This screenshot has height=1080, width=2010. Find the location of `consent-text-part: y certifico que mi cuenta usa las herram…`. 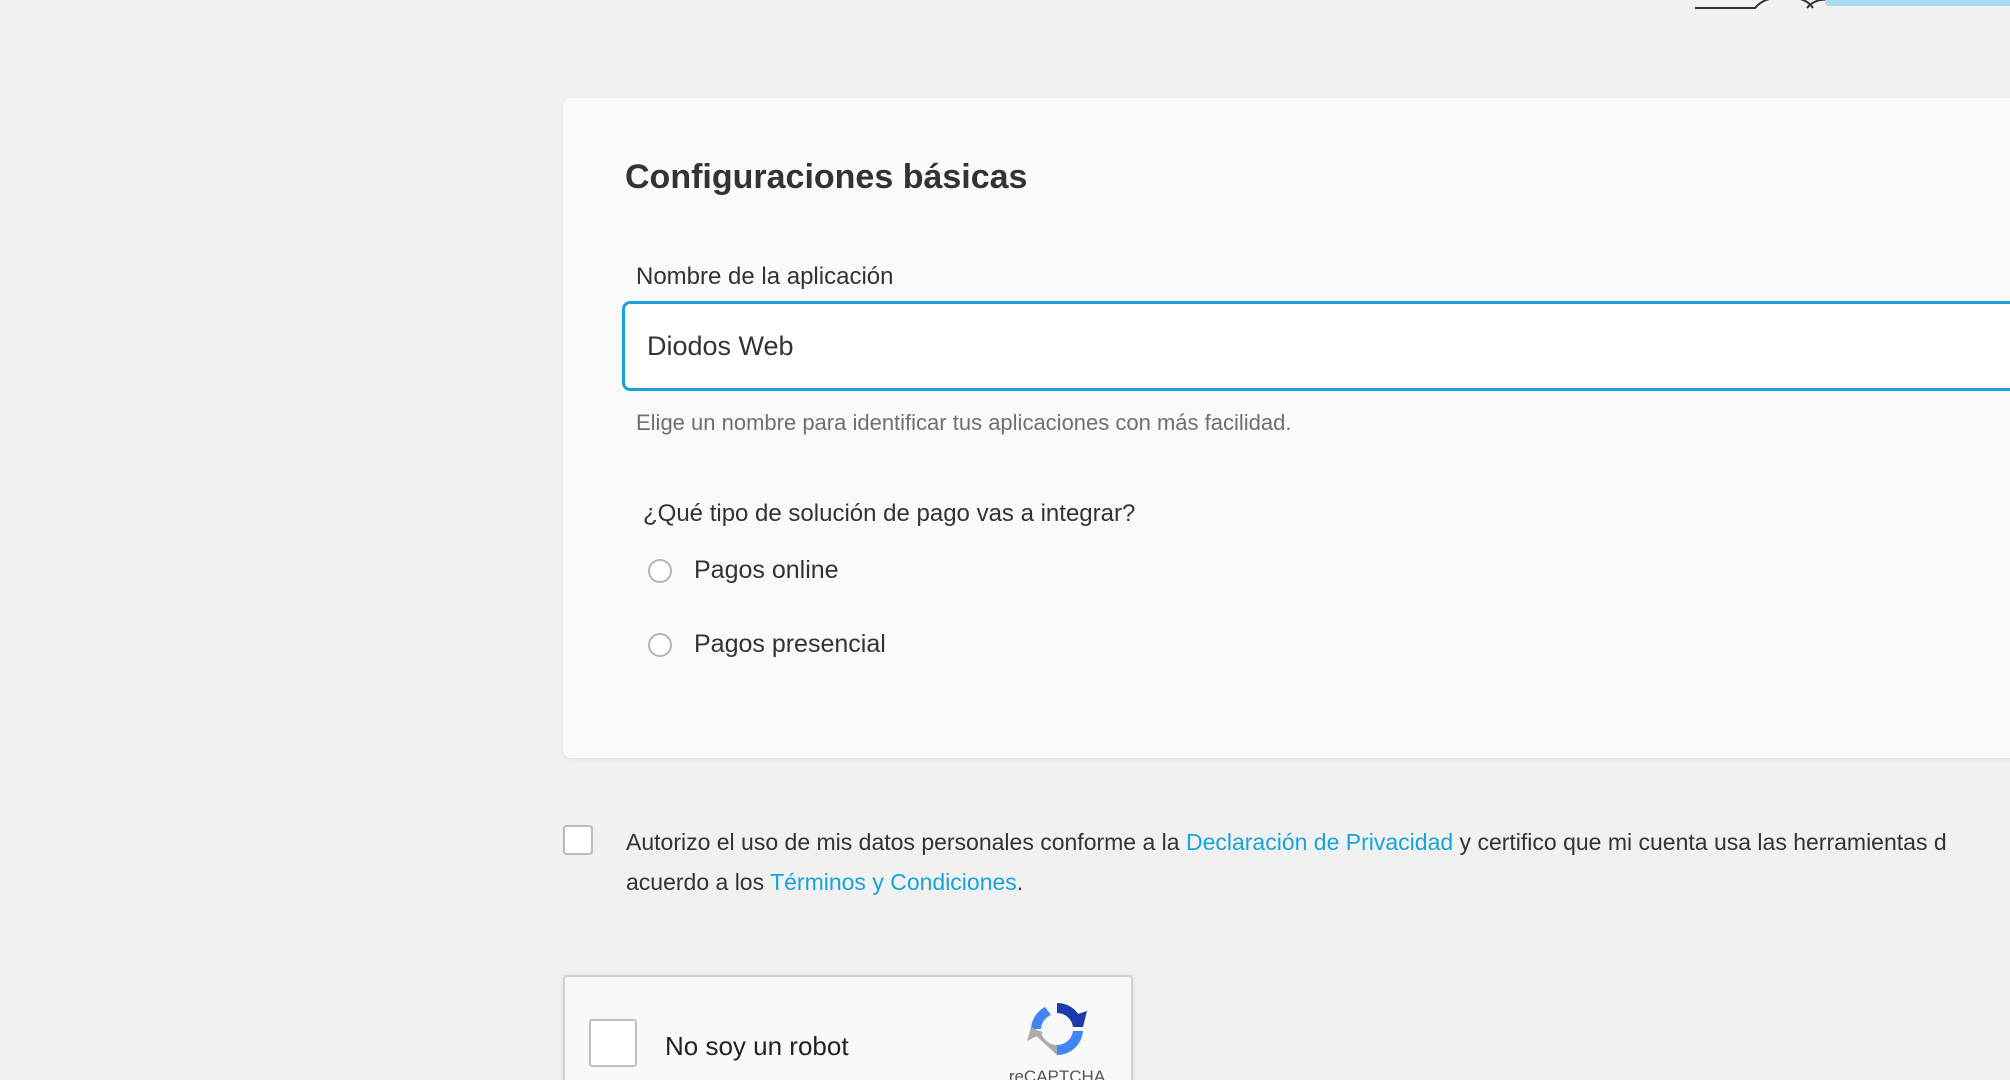

consent-text-part: y certifico que mi cuenta usa las herram… is located at coordinates (1700, 842).